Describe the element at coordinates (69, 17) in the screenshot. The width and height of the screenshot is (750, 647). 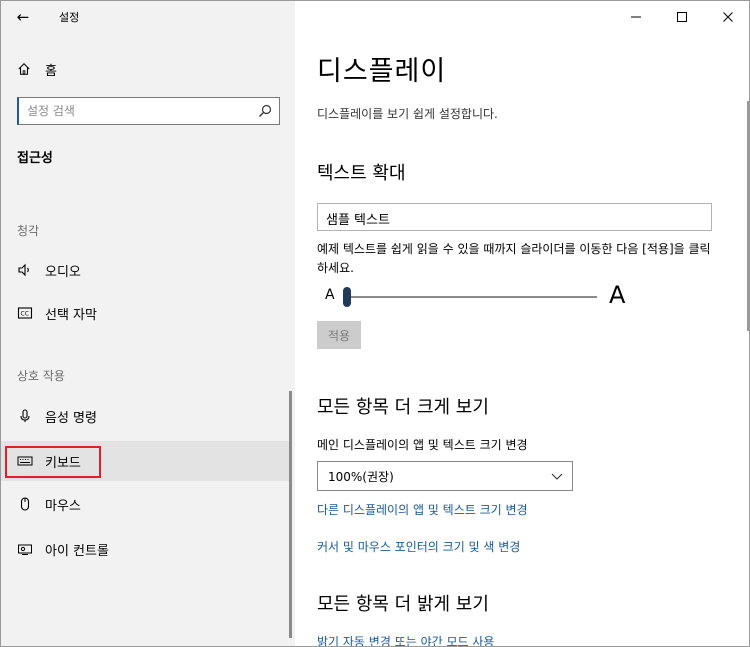
I see `app-title: 설정` at that location.